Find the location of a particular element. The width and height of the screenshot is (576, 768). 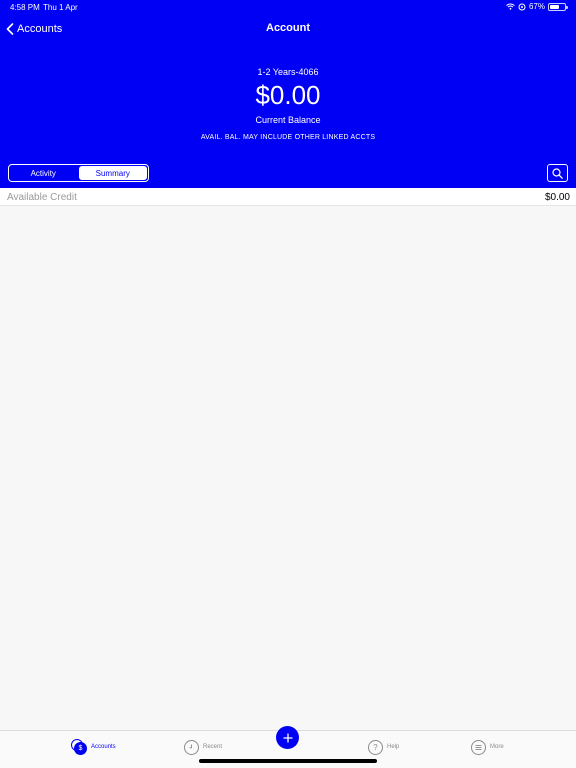

tab-summary: Summary is located at coordinates (112, 173).